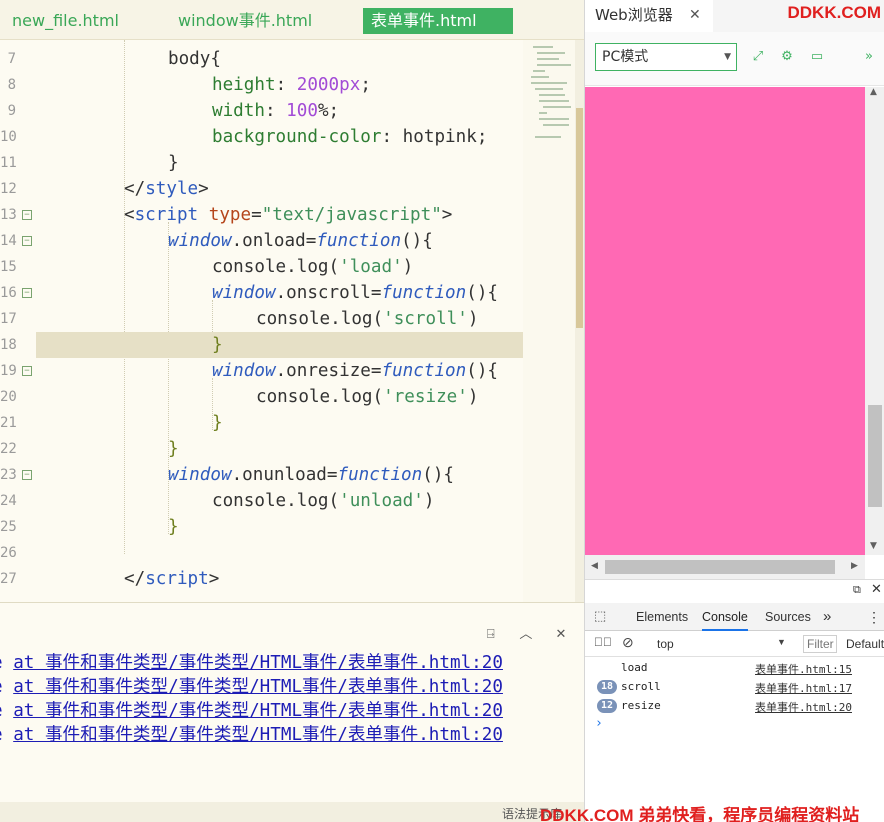  What do you see at coordinates (873, 546) in the screenshot?
I see `scroll-down-arrow-icon: ▼` at bounding box center [873, 546].